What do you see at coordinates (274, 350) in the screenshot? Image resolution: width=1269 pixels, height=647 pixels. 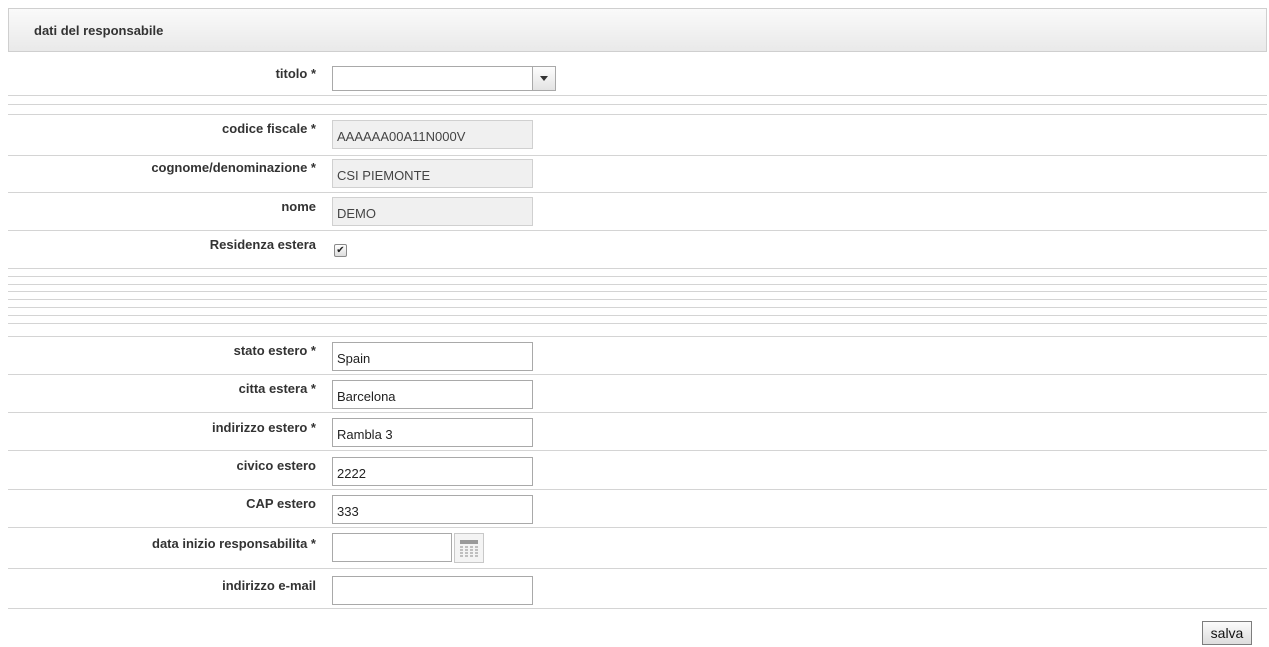 I see `stato-estero-label: stato estero *` at bounding box center [274, 350].